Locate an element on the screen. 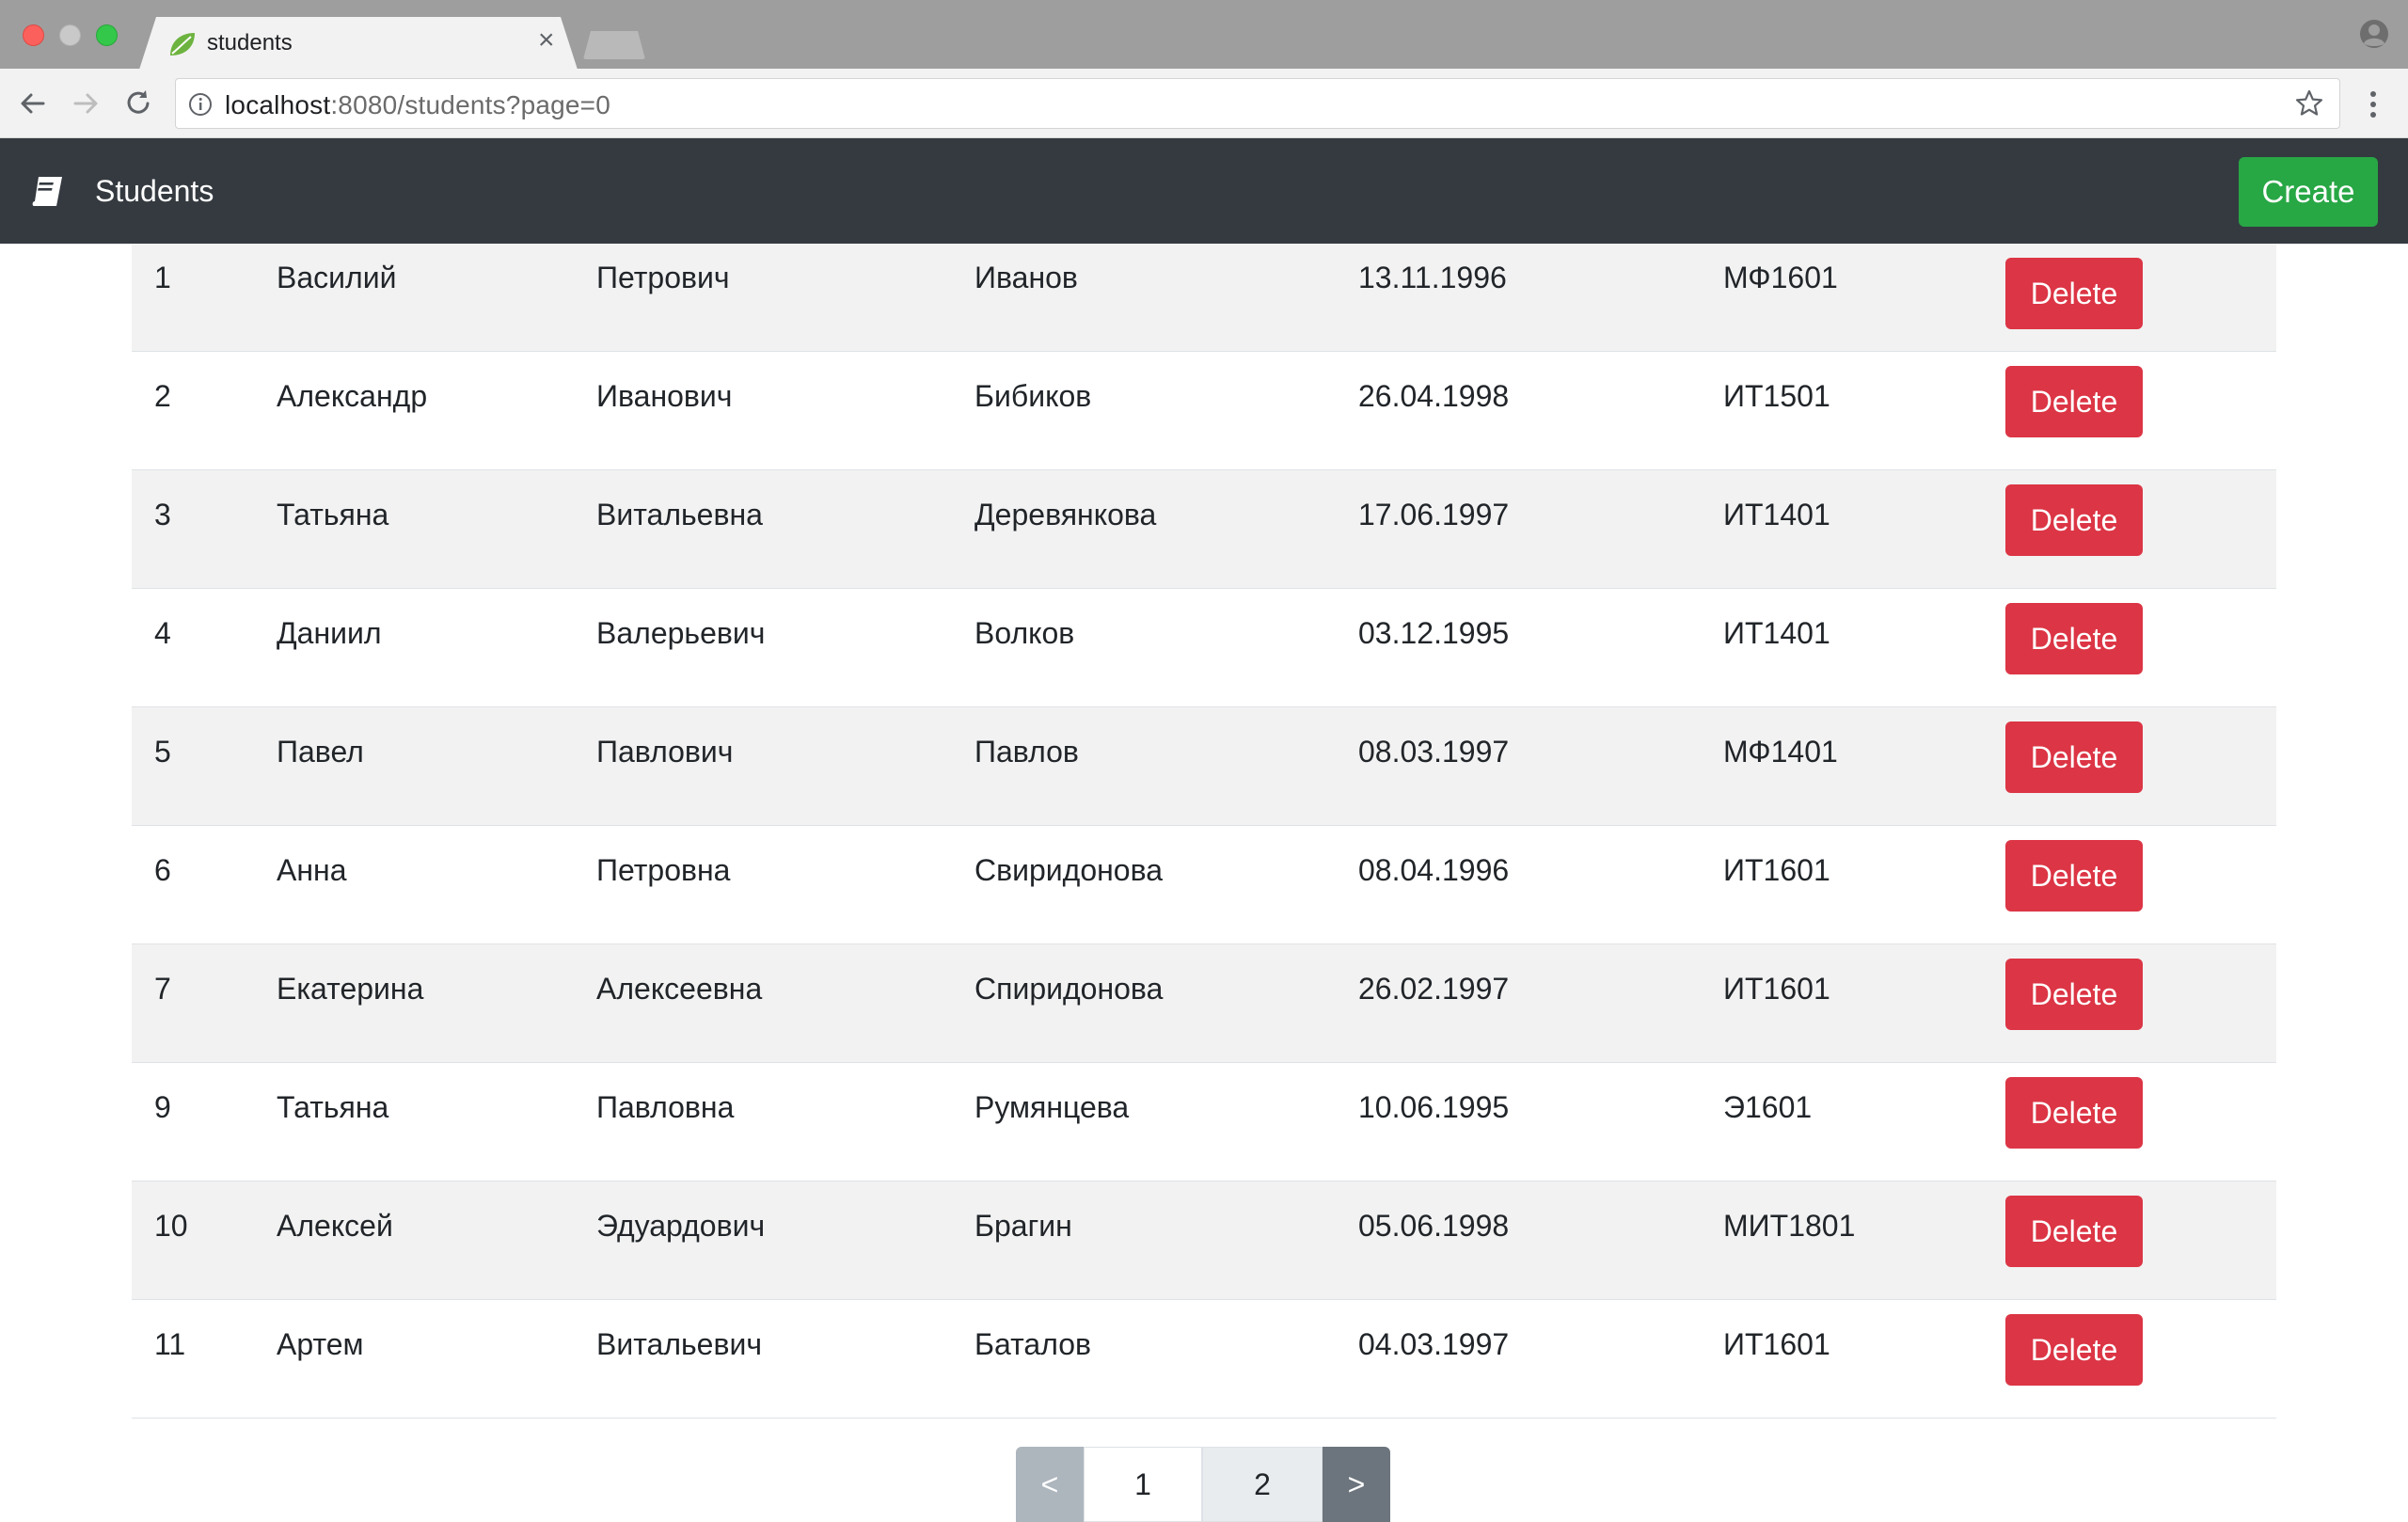 The width and height of the screenshot is (2408, 1522). student-last-name: Волков is located at coordinates (1025, 633).